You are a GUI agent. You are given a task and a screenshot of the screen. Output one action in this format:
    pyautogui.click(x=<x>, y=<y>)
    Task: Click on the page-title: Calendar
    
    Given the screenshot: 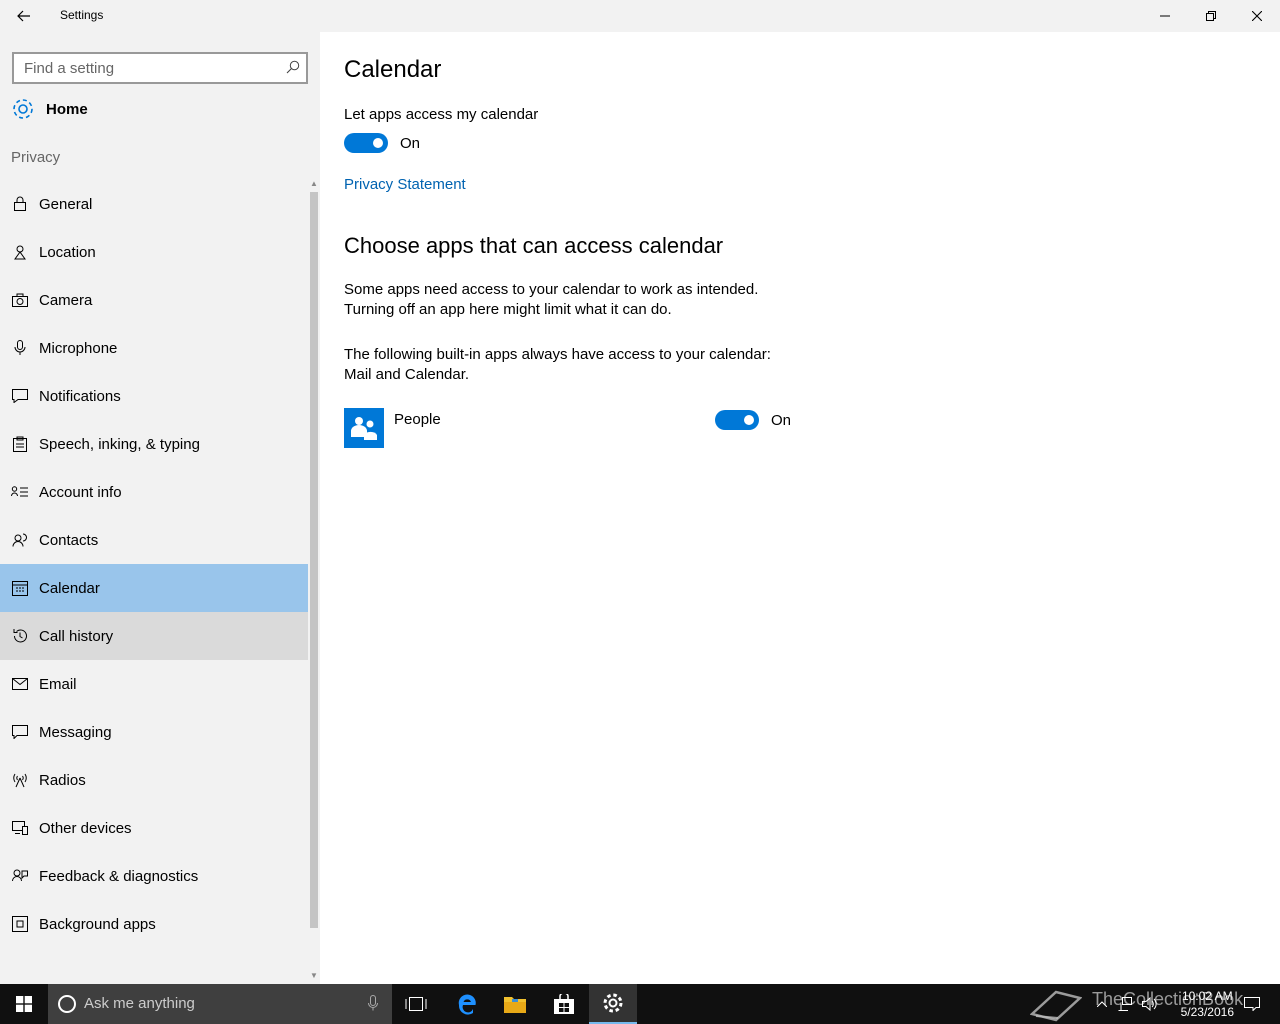 What is the action you would take?
    pyautogui.click(x=393, y=69)
    